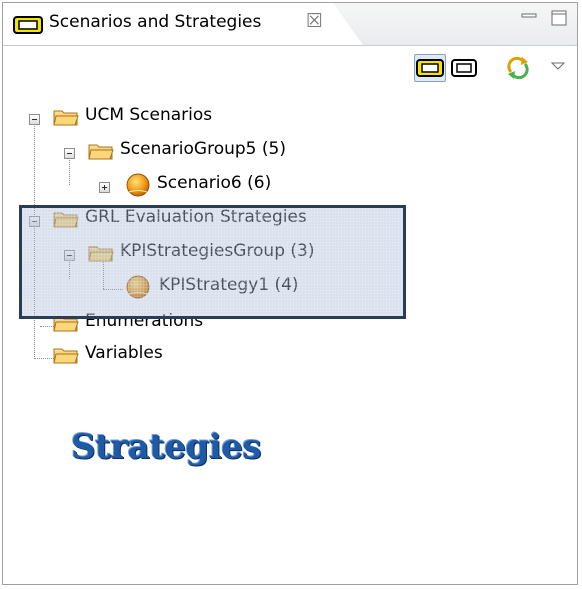 The image size is (582, 589). Describe the element at coordinates (138, 185) in the screenshot. I see `ucm-scenario-icon` at that location.